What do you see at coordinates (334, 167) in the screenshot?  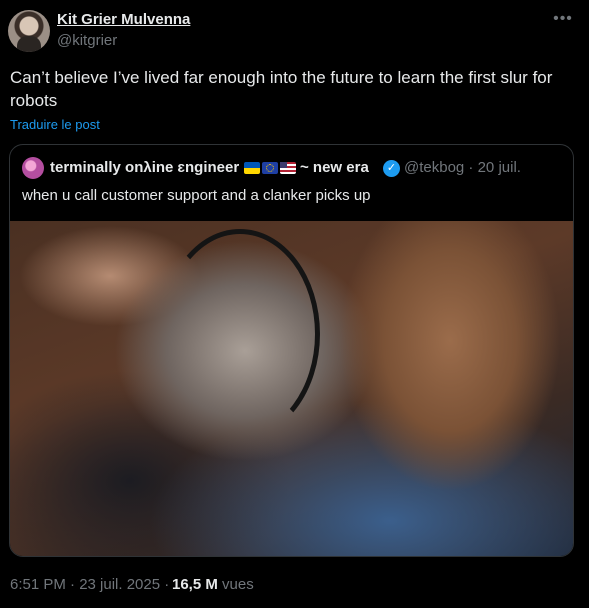 I see `quoted-author-name-suffix: ~ new era` at bounding box center [334, 167].